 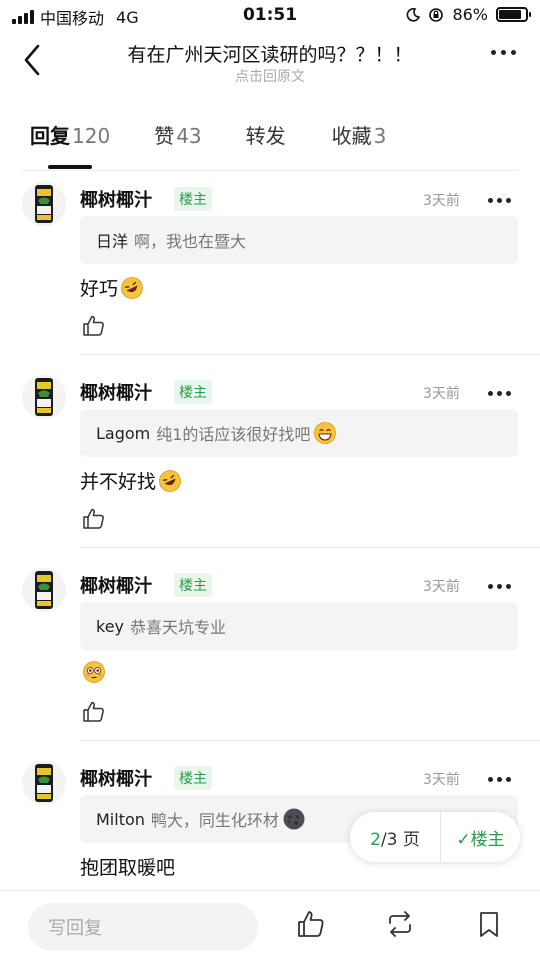 What do you see at coordinates (503, 52) in the screenshot?
I see `more-options-icon` at bounding box center [503, 52].